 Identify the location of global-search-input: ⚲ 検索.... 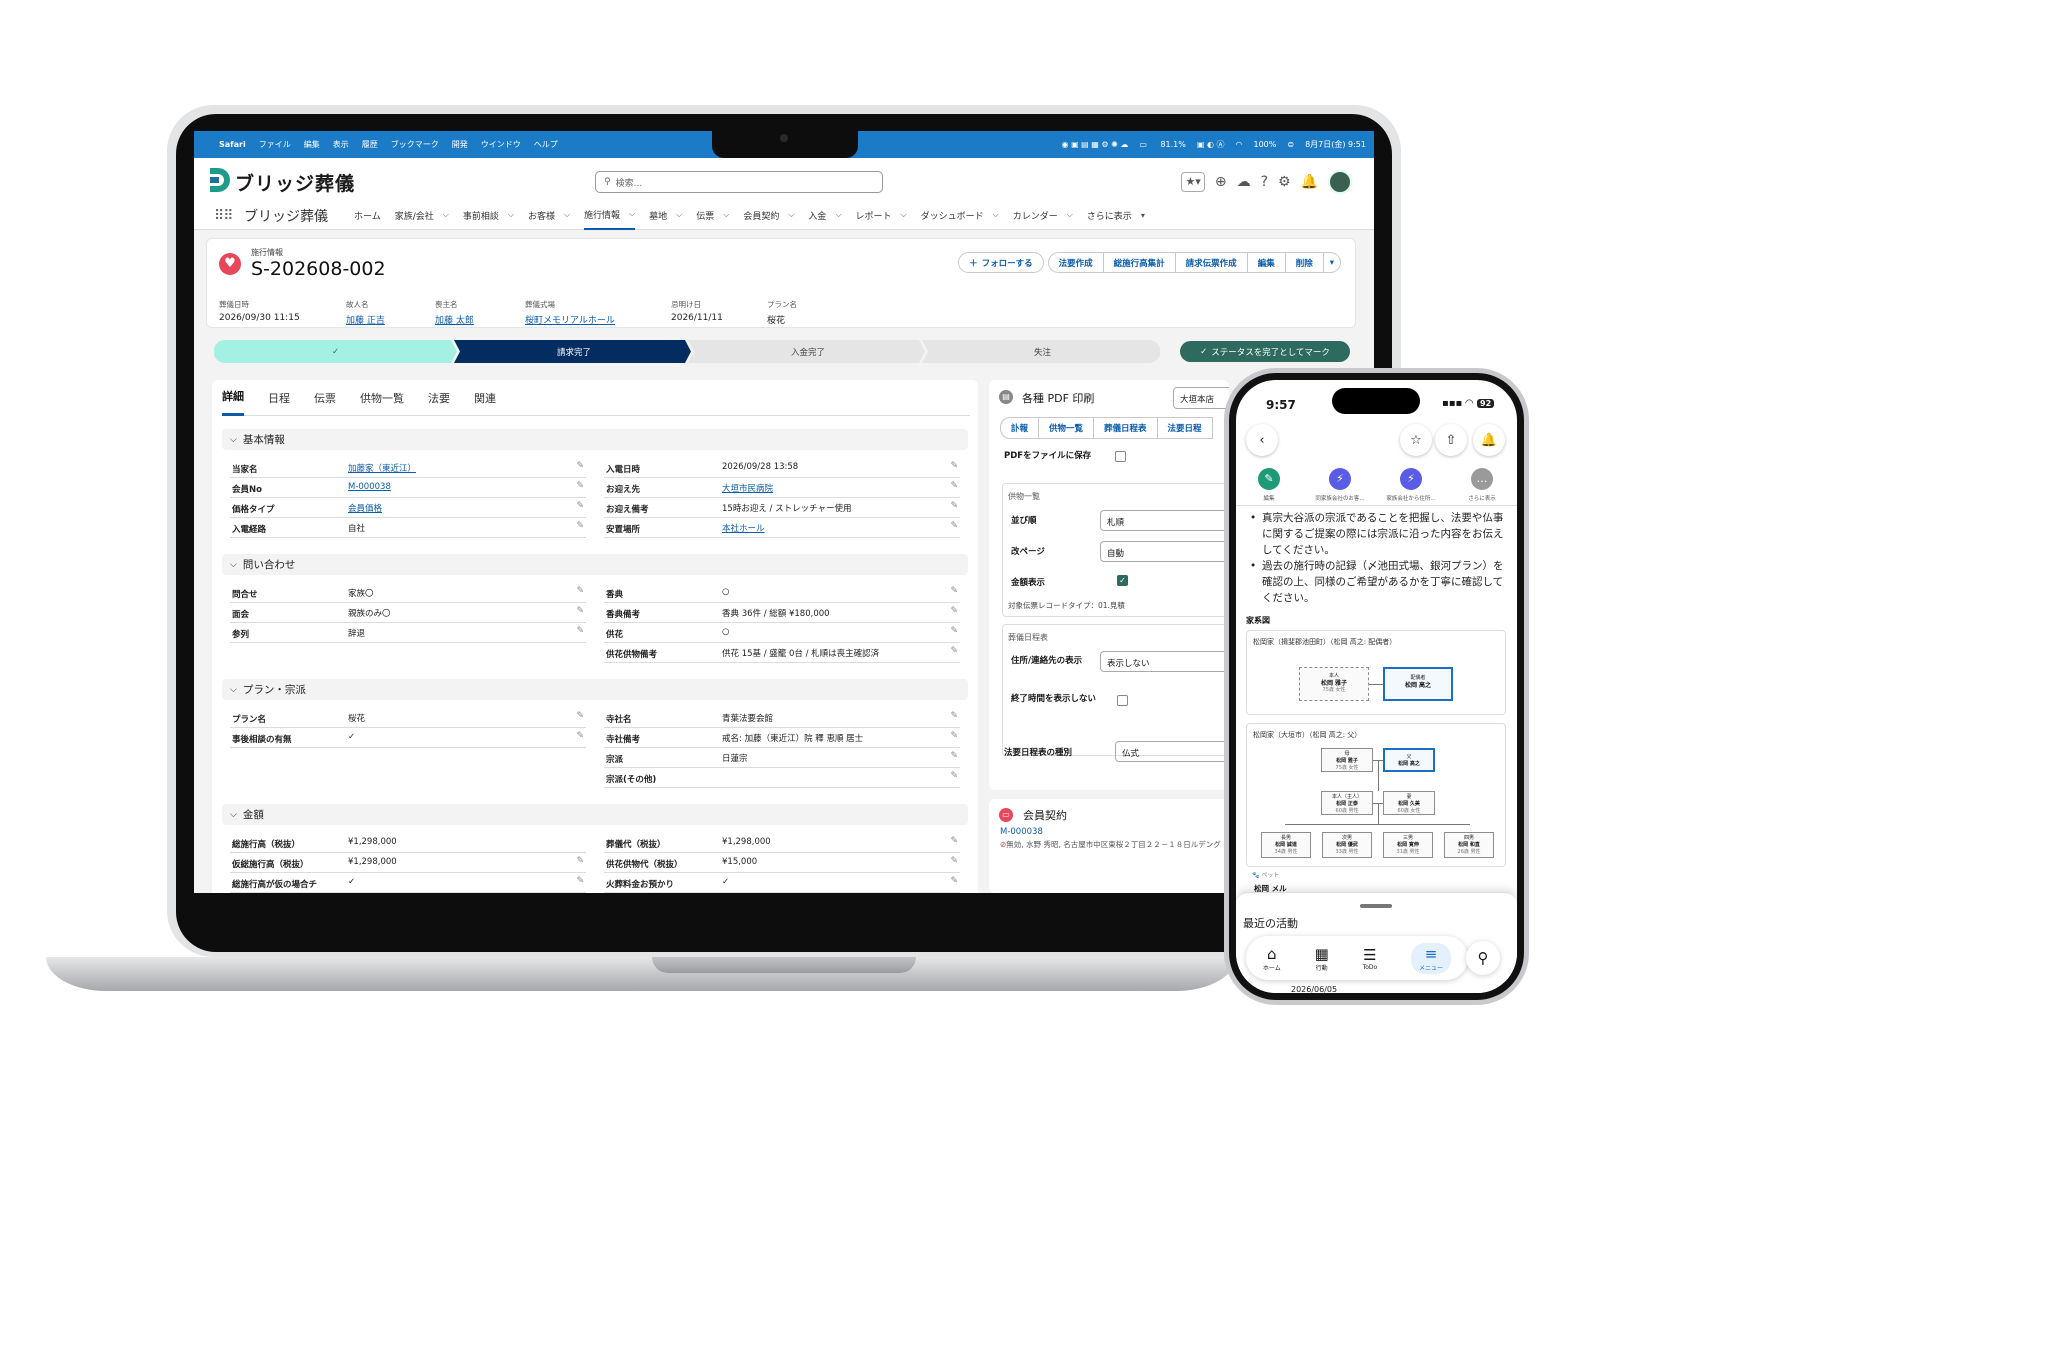
(739, 182).